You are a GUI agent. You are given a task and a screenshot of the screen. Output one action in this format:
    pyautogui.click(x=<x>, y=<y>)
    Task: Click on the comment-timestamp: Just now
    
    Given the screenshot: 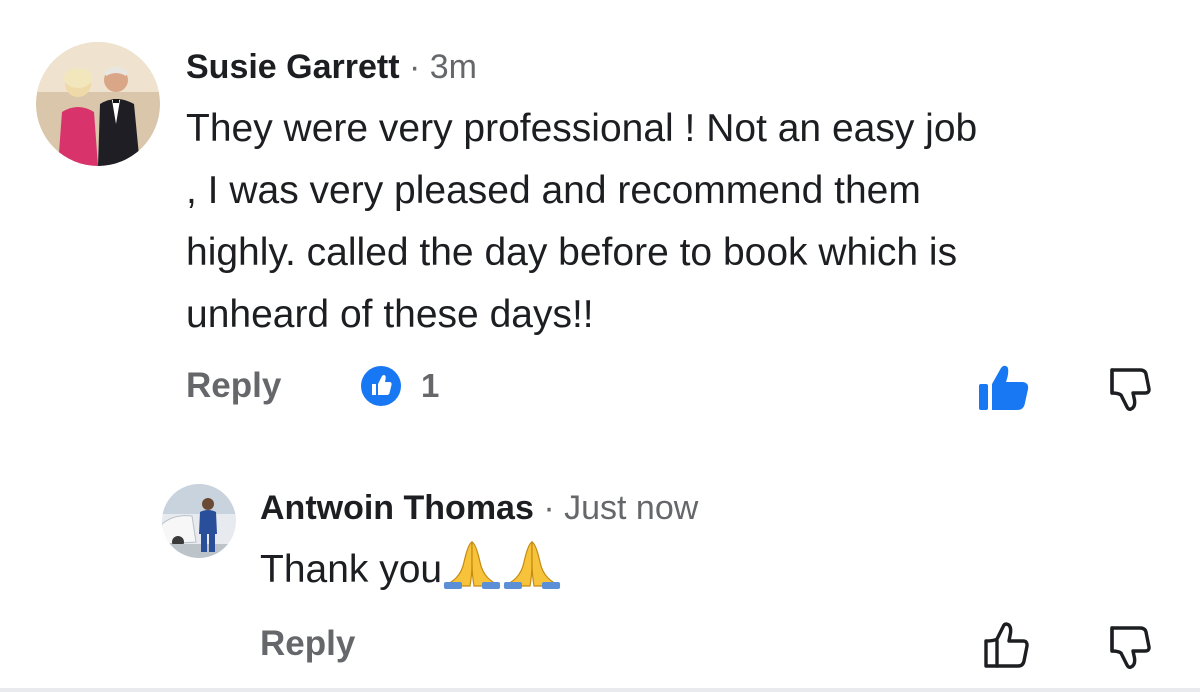 What is the action you would take?
    pyautogui.click(x=631, y=508)
    